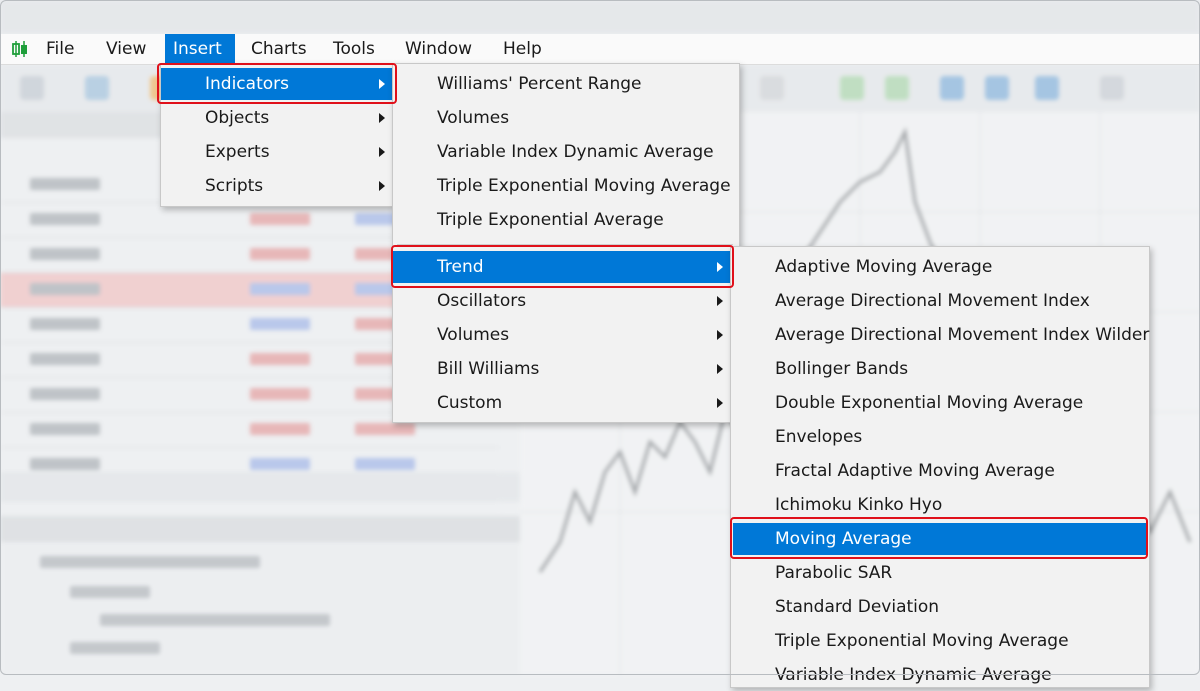 Image resolution: width=1200 pixels, height=691 pixels. Describe the element at coordinates (279, 49) in the screenshot. I see `menu-charts: Charts` at that location.